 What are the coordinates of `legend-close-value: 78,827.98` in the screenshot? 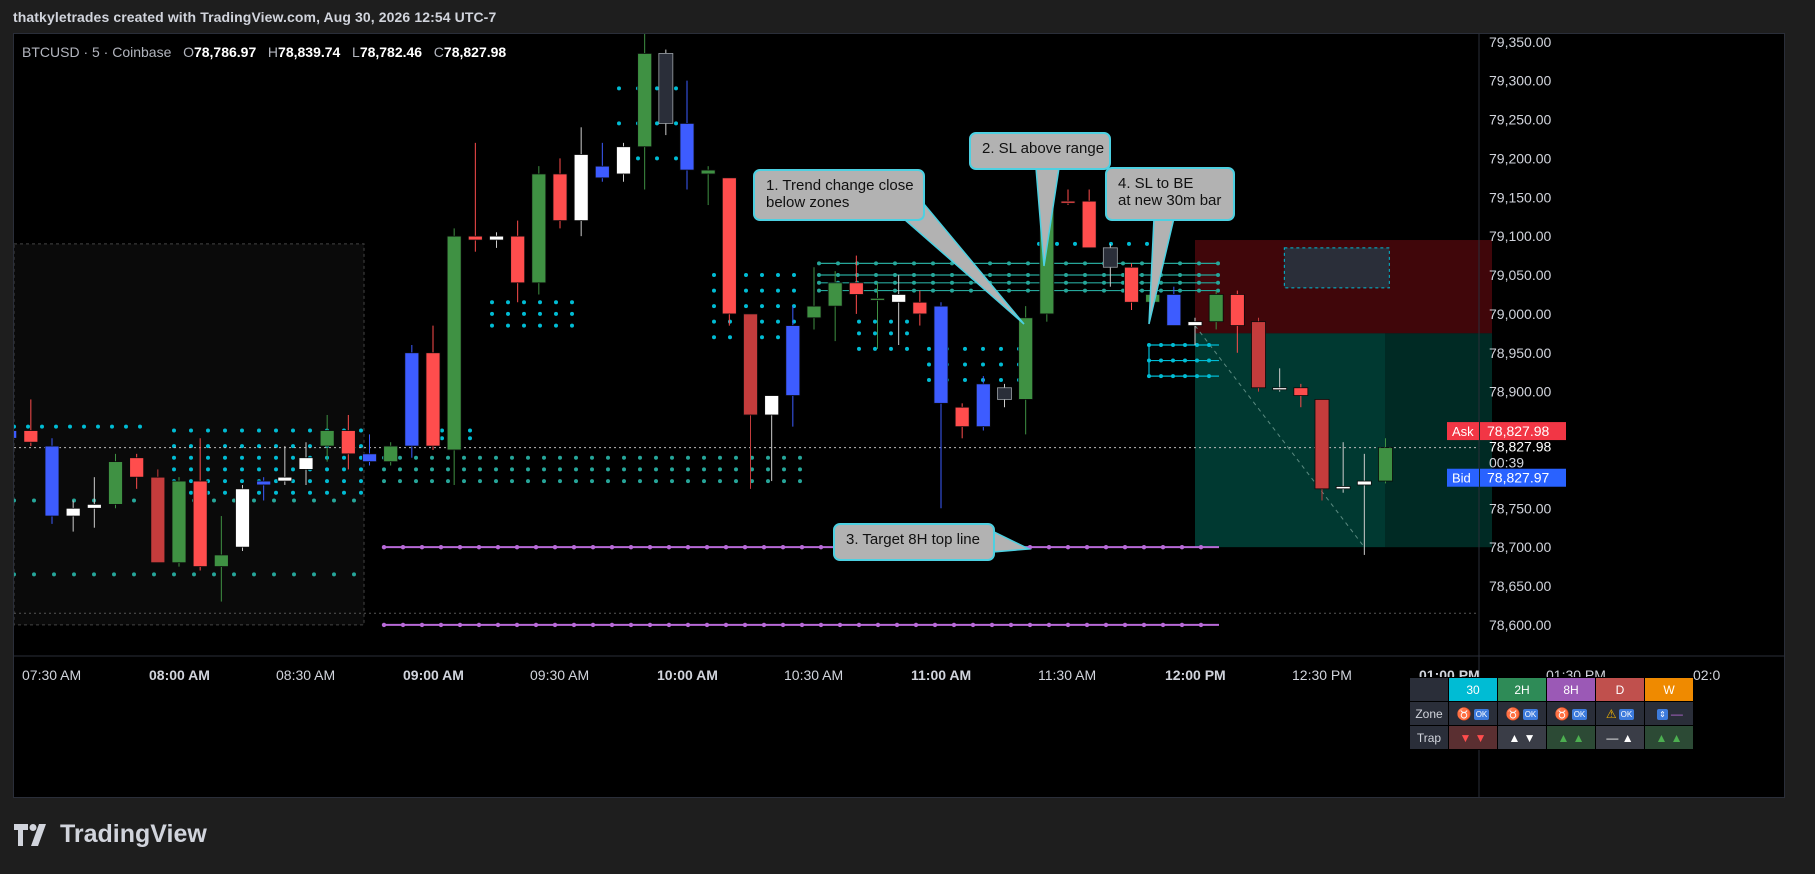 It's located at (475, 52).